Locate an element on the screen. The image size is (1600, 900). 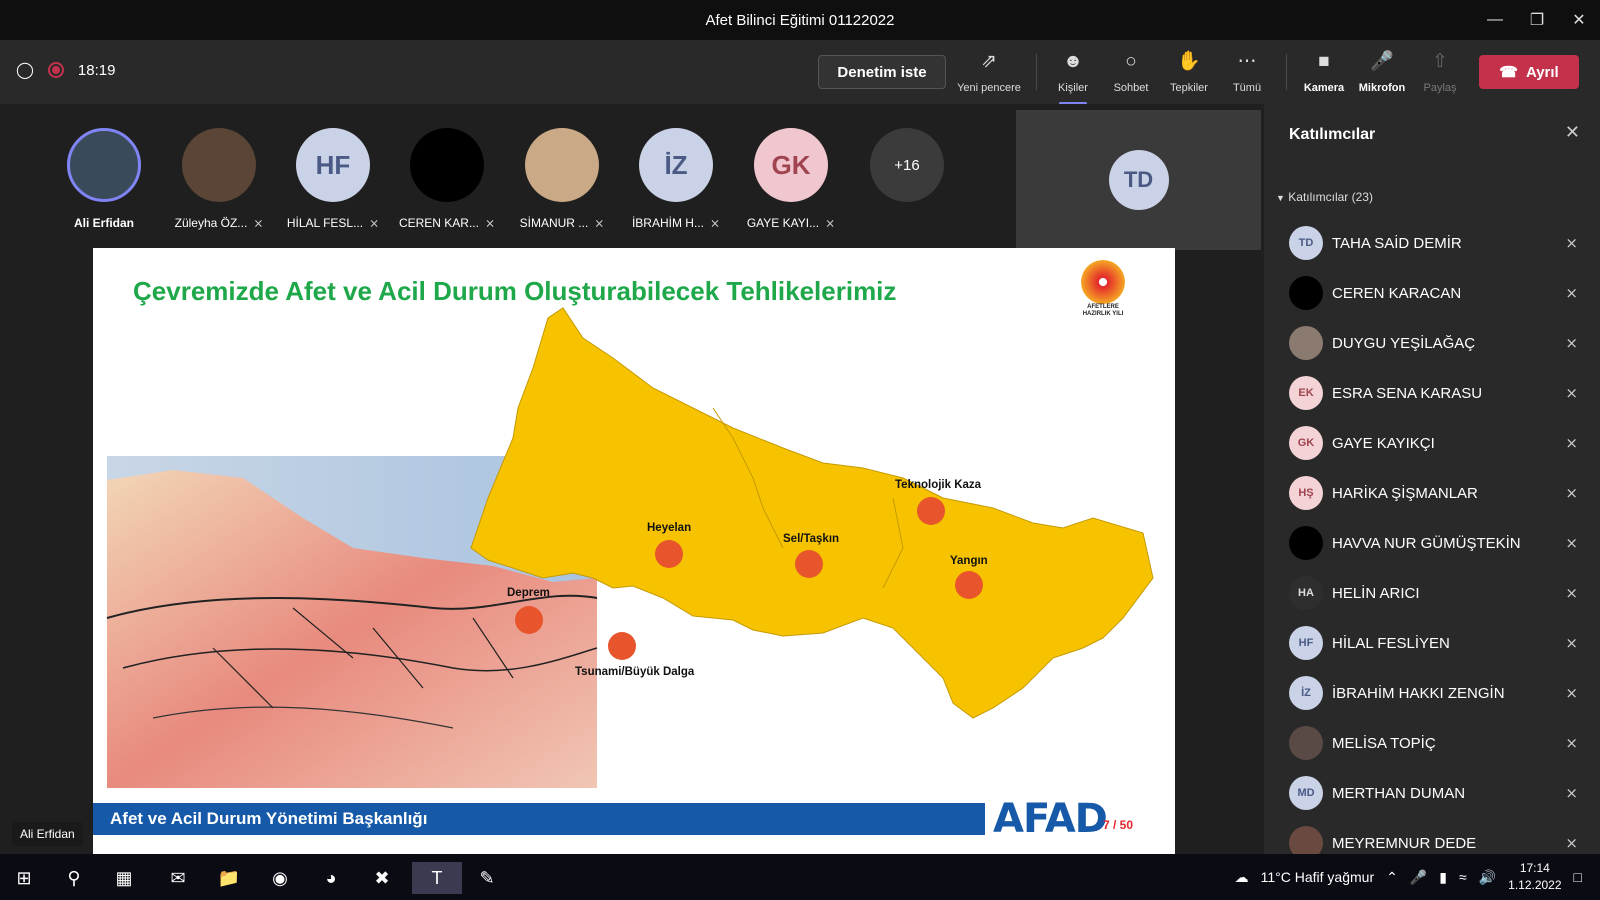
chevron-up-icon: ⌃ is located at coordinates (1392, 877).